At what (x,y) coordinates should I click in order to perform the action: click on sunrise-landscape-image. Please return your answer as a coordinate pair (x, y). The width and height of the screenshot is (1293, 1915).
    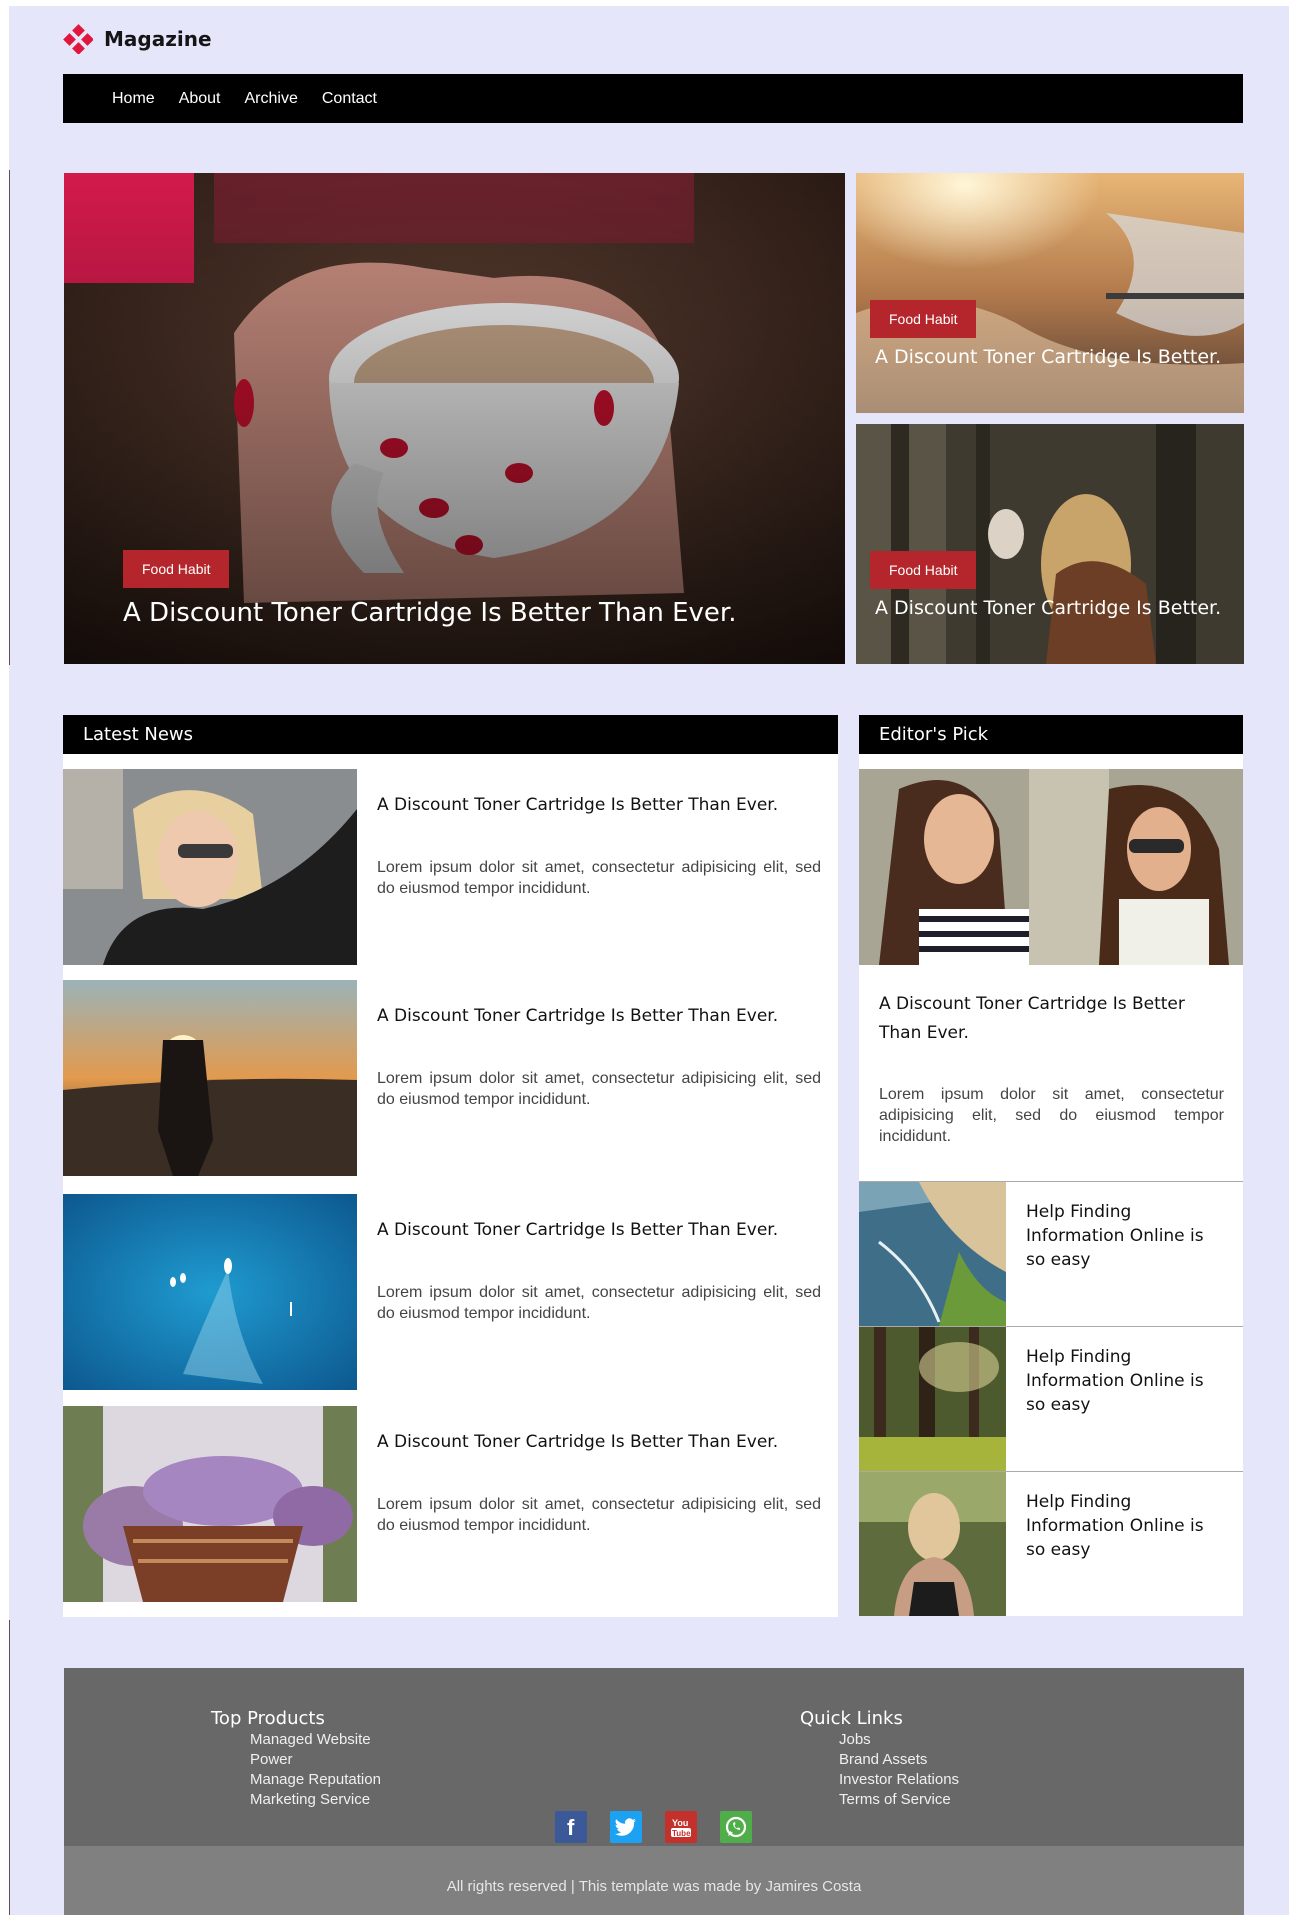
    Looking at the image, I should click on (1050, 293).